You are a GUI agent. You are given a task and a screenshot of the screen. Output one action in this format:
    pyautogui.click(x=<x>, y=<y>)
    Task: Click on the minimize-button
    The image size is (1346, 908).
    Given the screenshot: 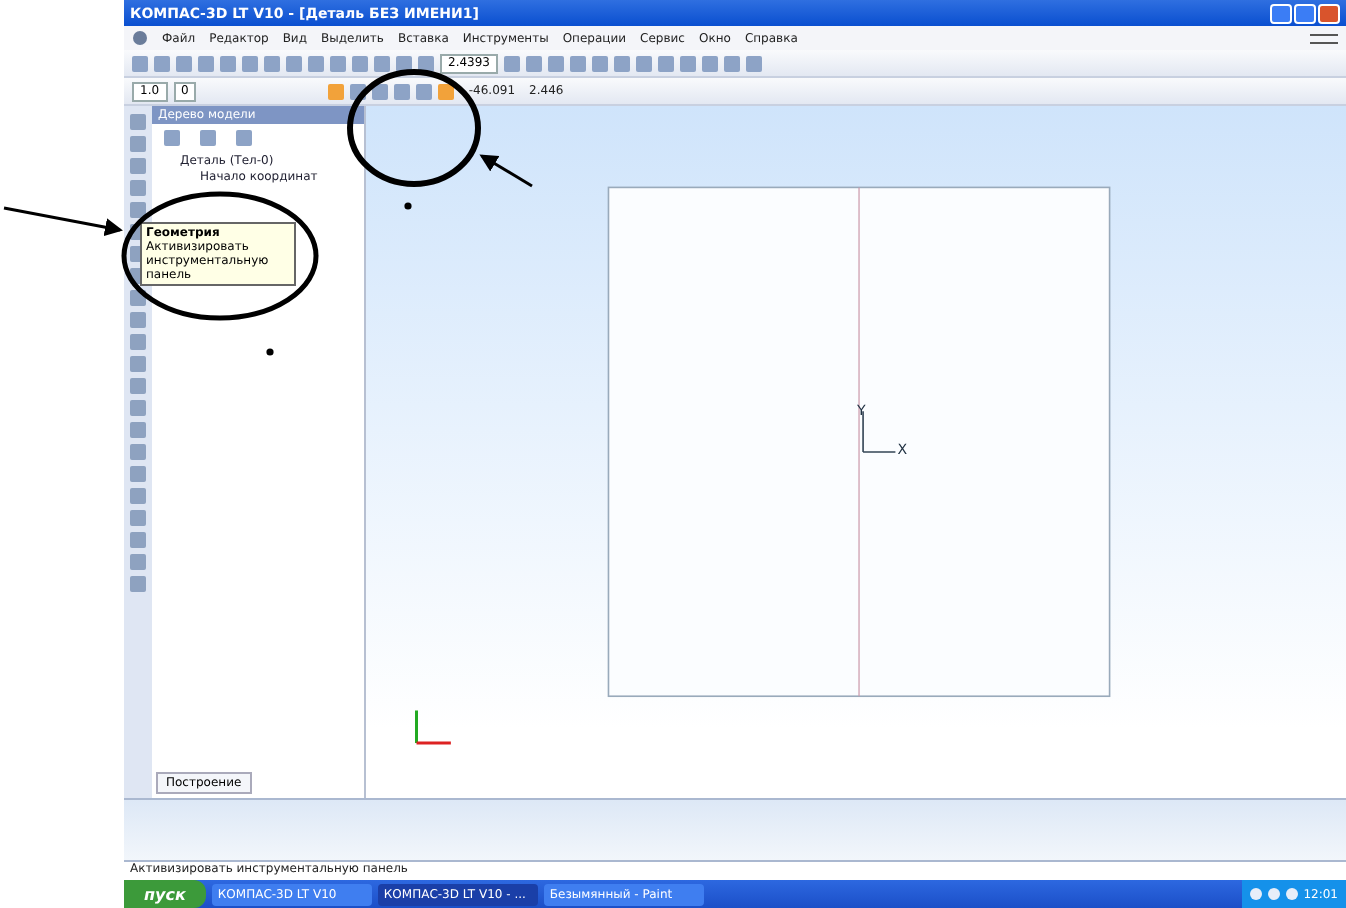 What is the action you would take?
    pyautogui.click(x=1281, y=13)
    